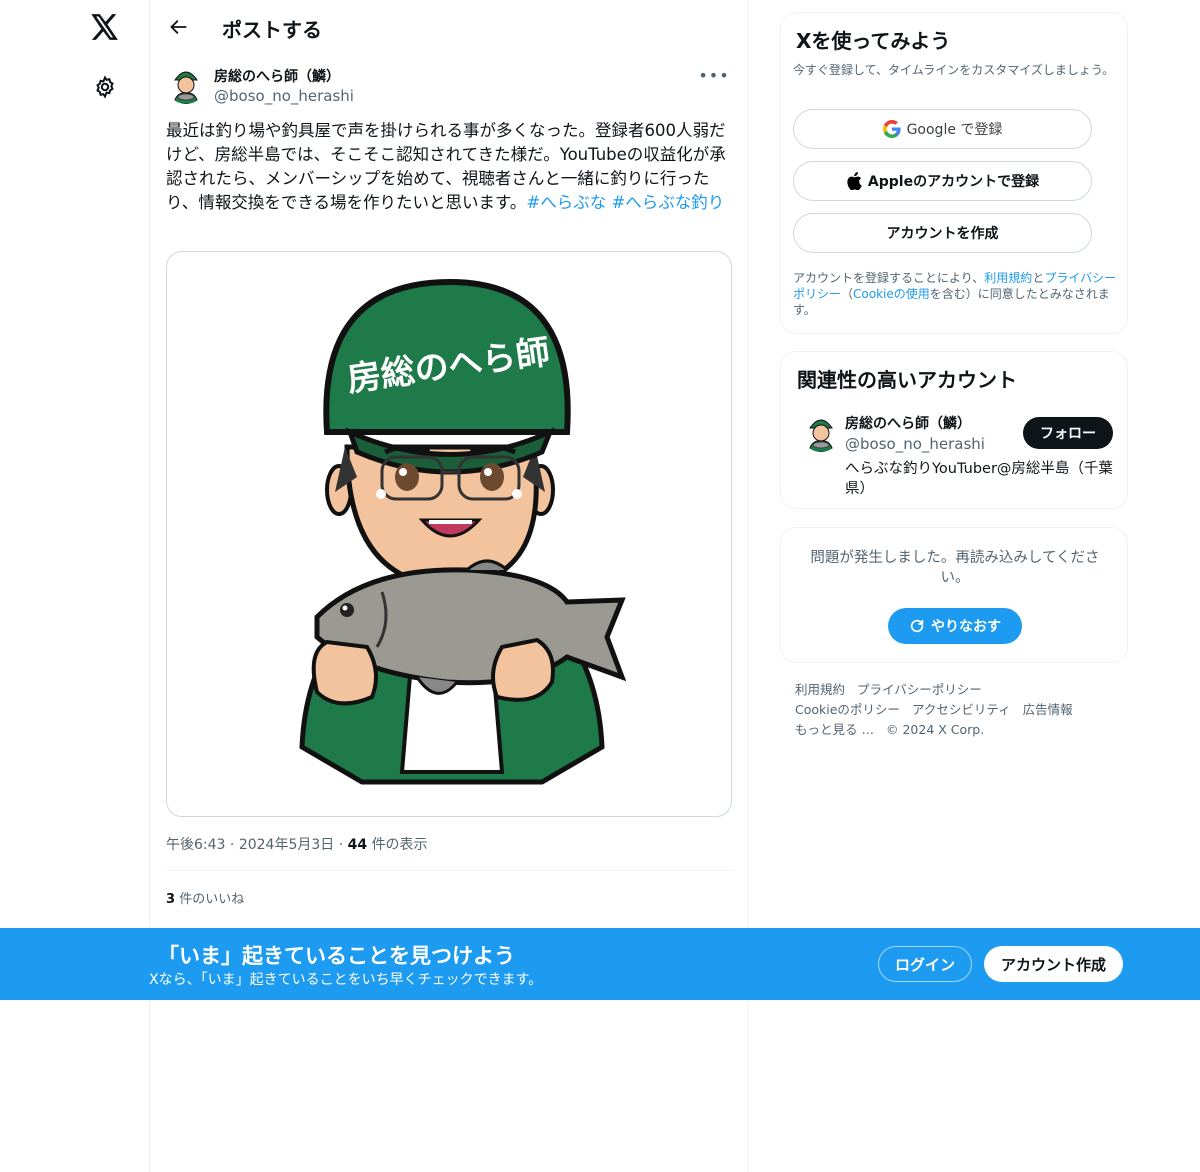  Describe the element at coordinates (105, 87) in the screenshot. I see `gear-icon` at that location.